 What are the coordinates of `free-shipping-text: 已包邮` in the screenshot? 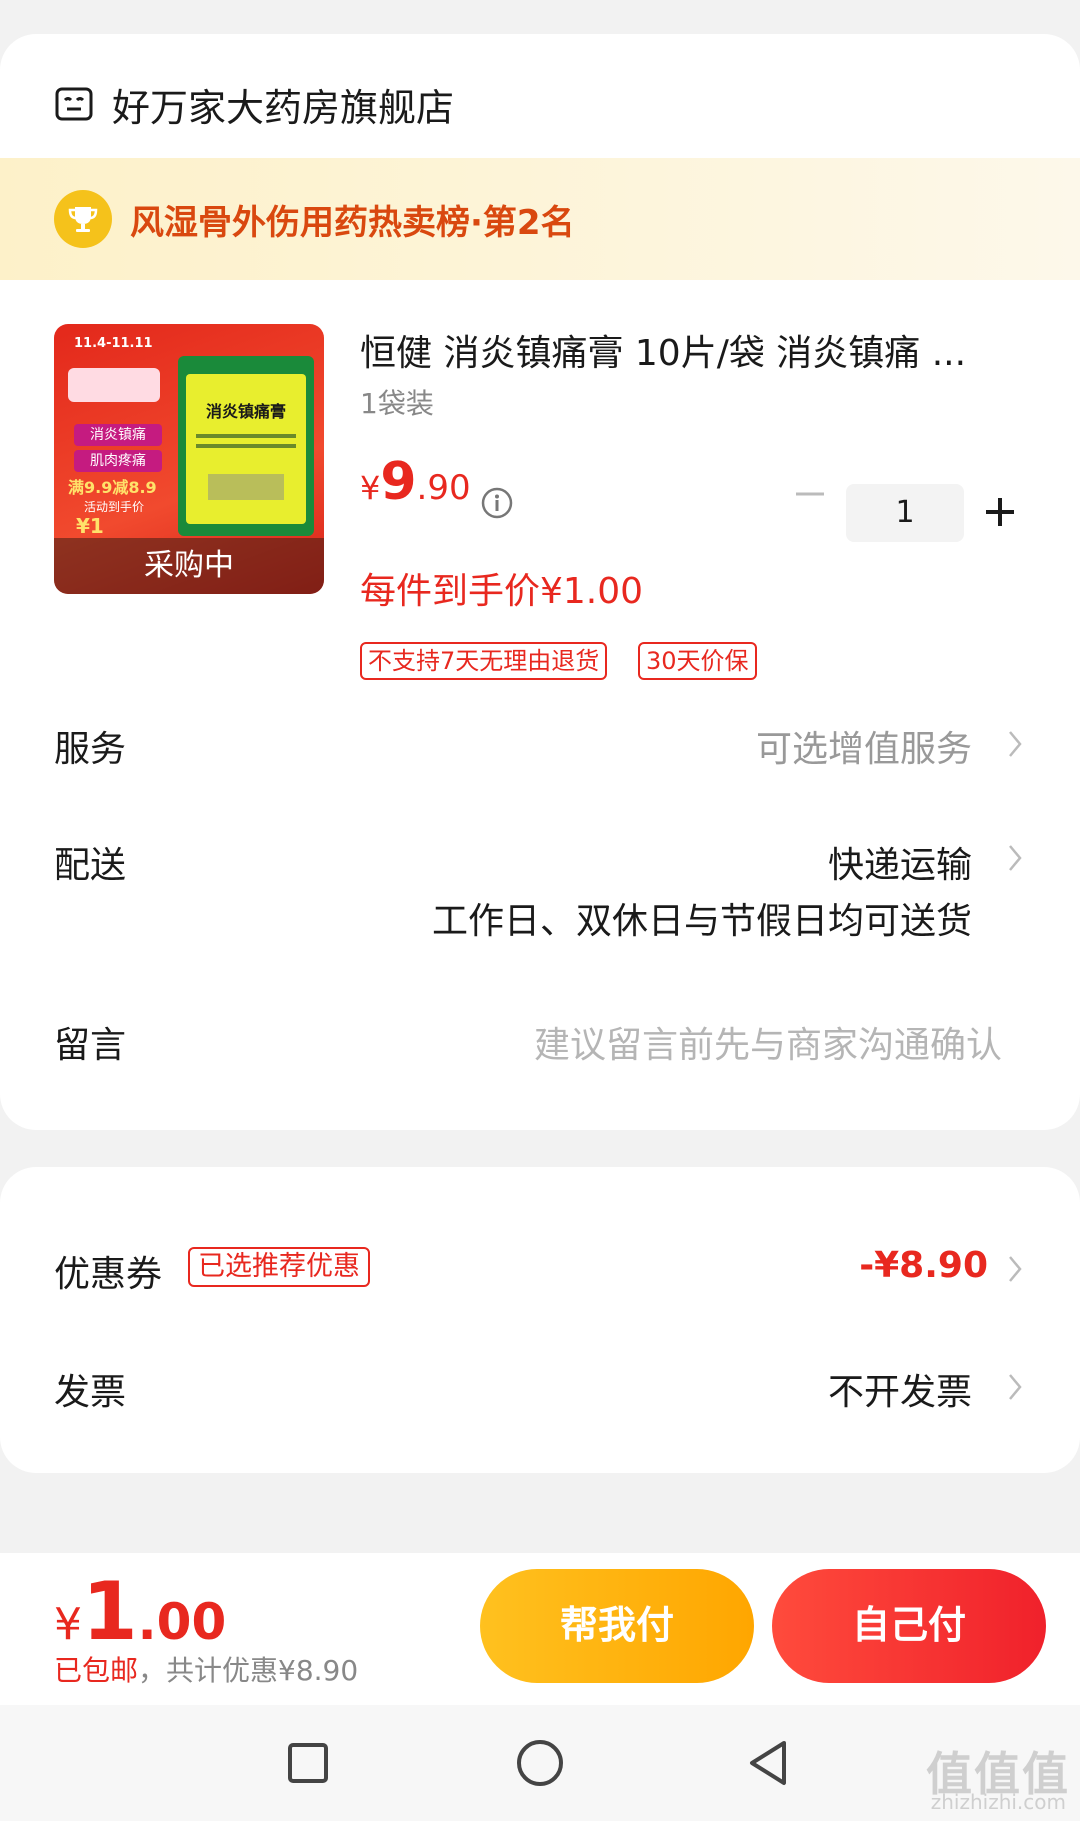 It's located at (96, 1670).